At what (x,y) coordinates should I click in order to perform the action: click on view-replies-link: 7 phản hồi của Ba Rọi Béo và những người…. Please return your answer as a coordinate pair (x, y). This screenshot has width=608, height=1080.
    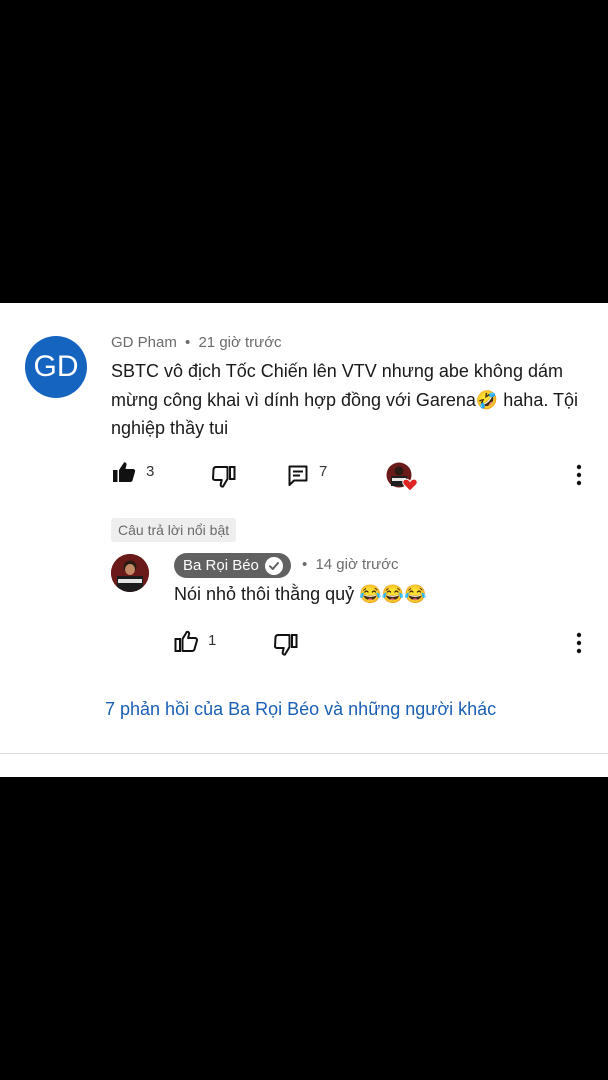
    Looking at the image, I should click on (300, 709).